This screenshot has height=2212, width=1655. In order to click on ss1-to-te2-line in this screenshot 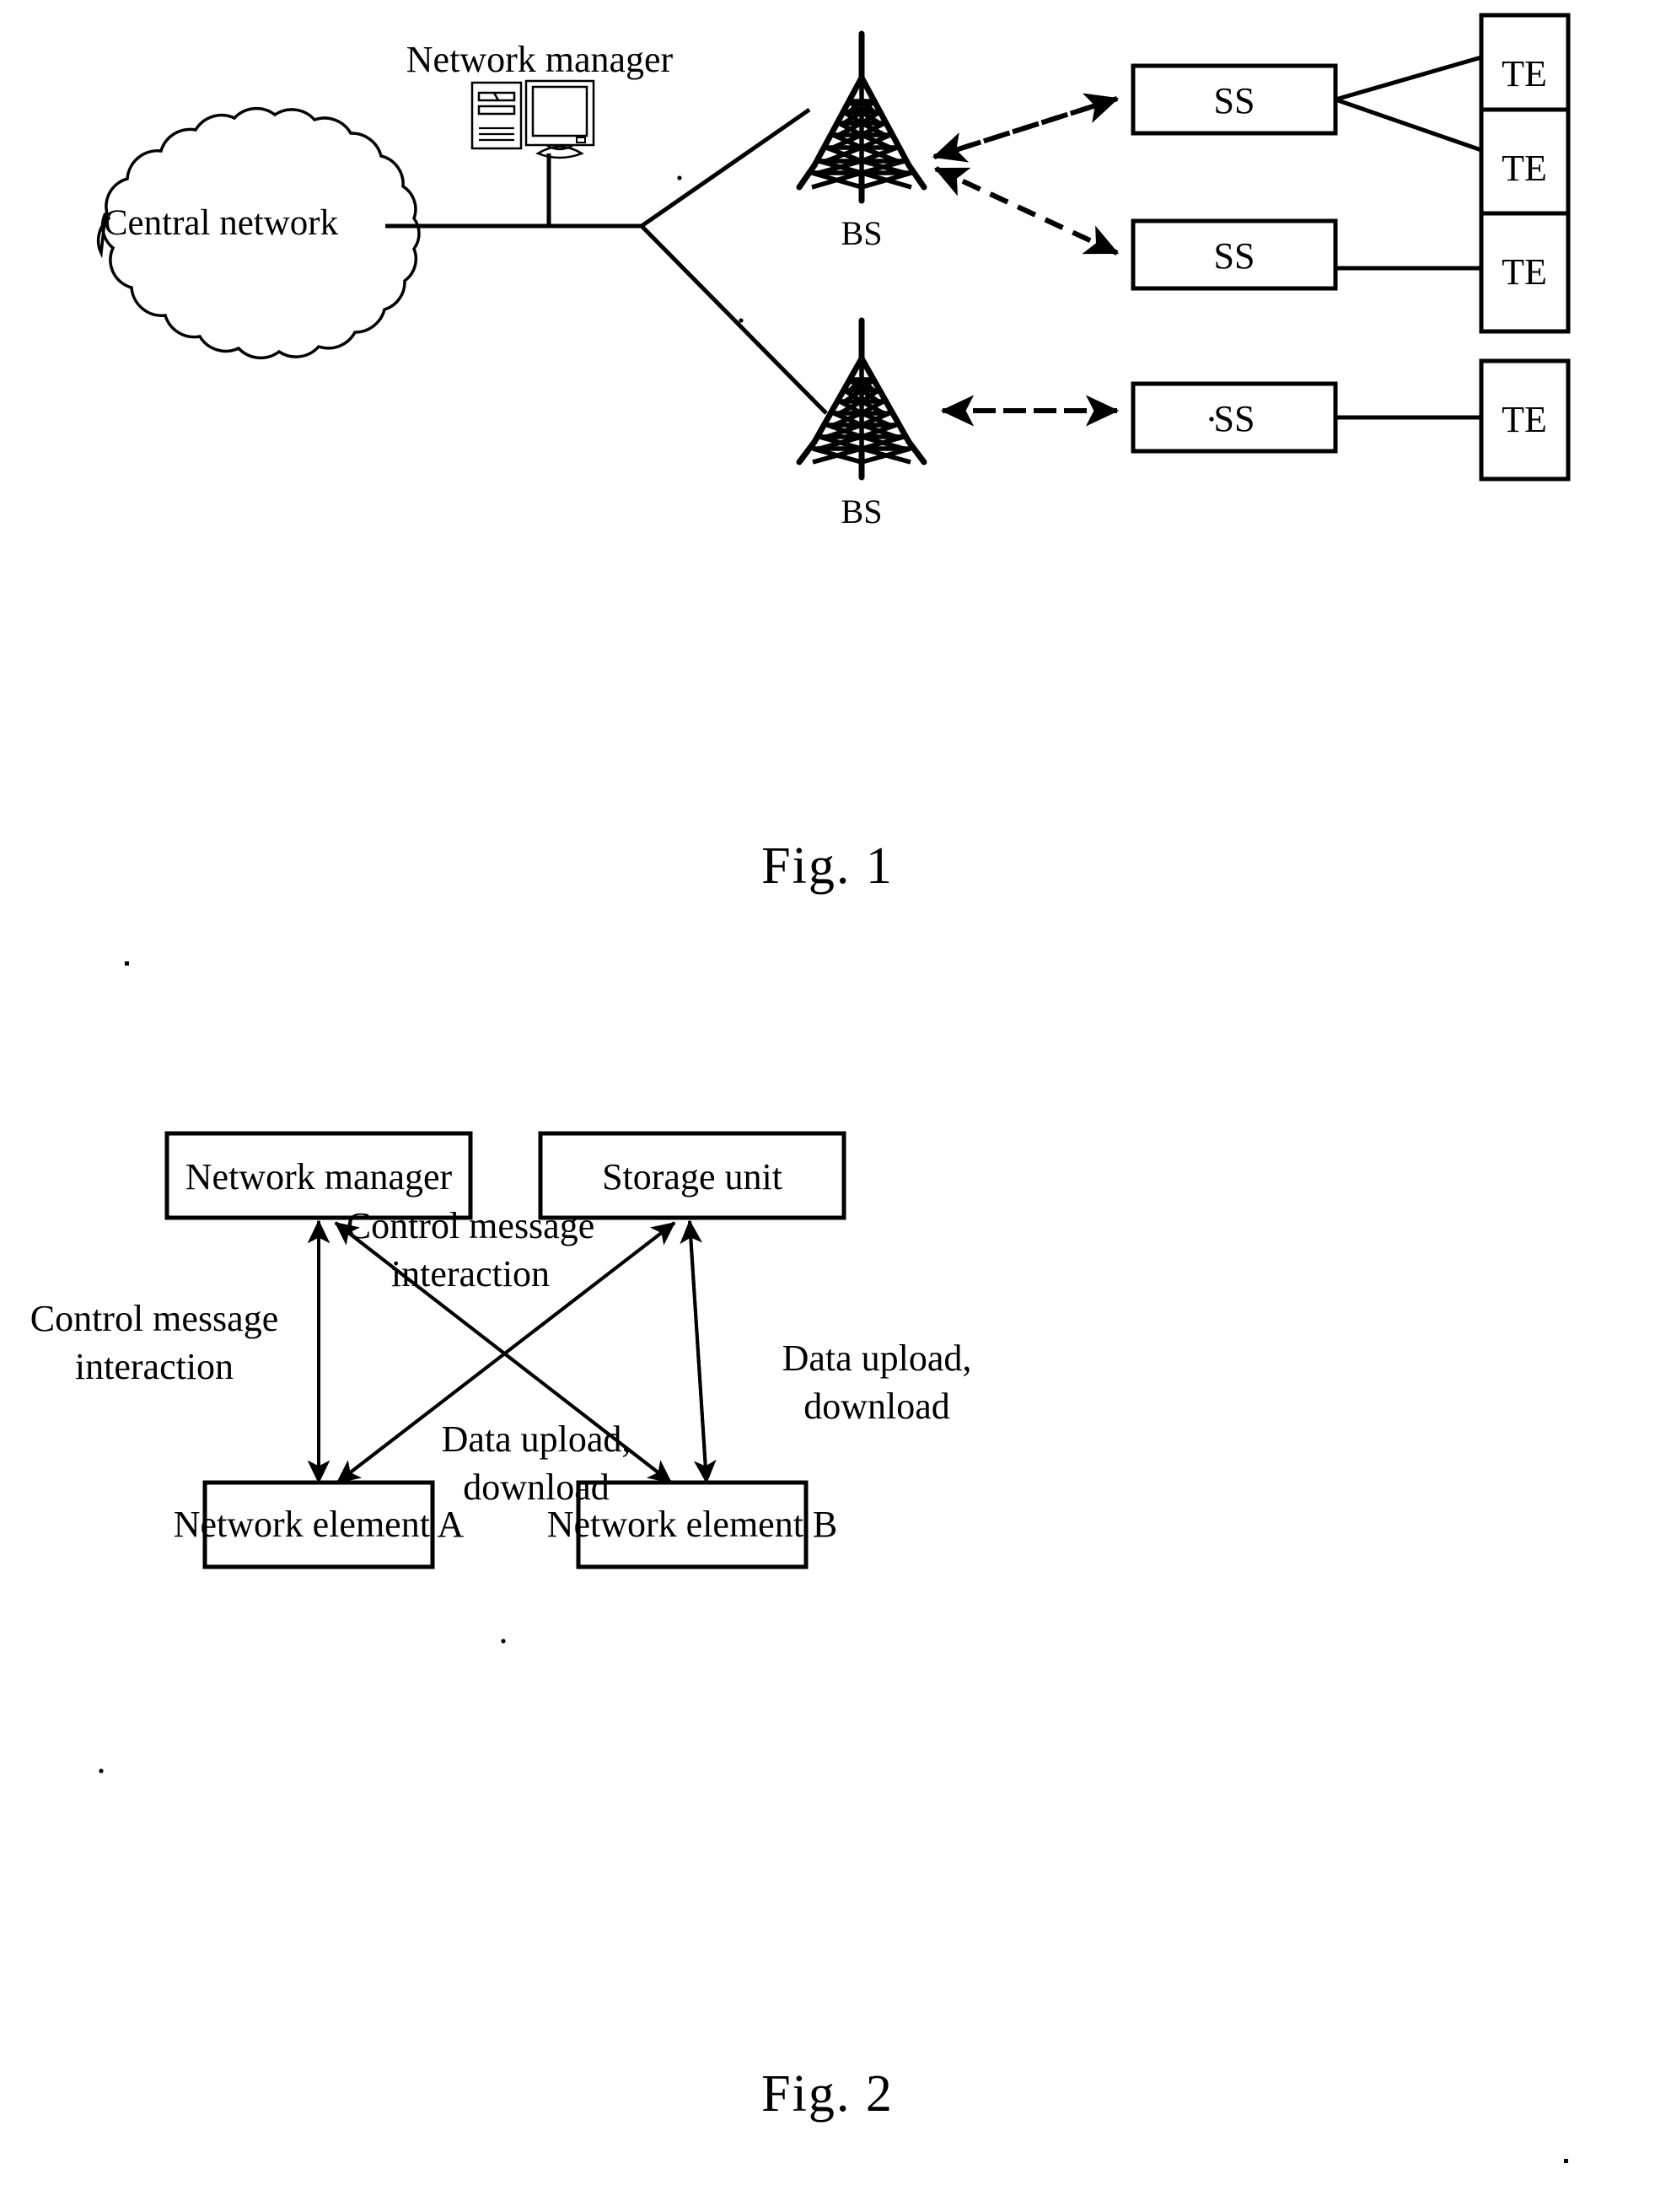, I will do `click(1408, 125)`.